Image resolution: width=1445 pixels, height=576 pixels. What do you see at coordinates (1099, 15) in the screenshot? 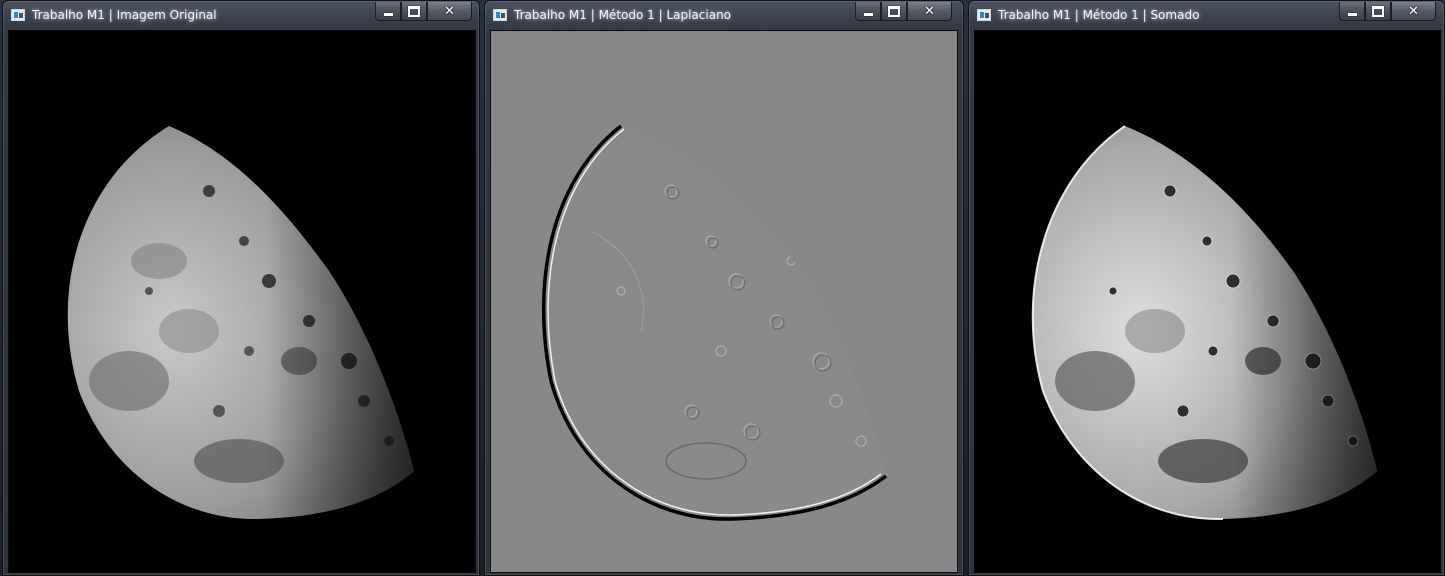
I see `window-title: Trabalho M1 | Método 1 | Somado` at bounding box center [1099, 15].